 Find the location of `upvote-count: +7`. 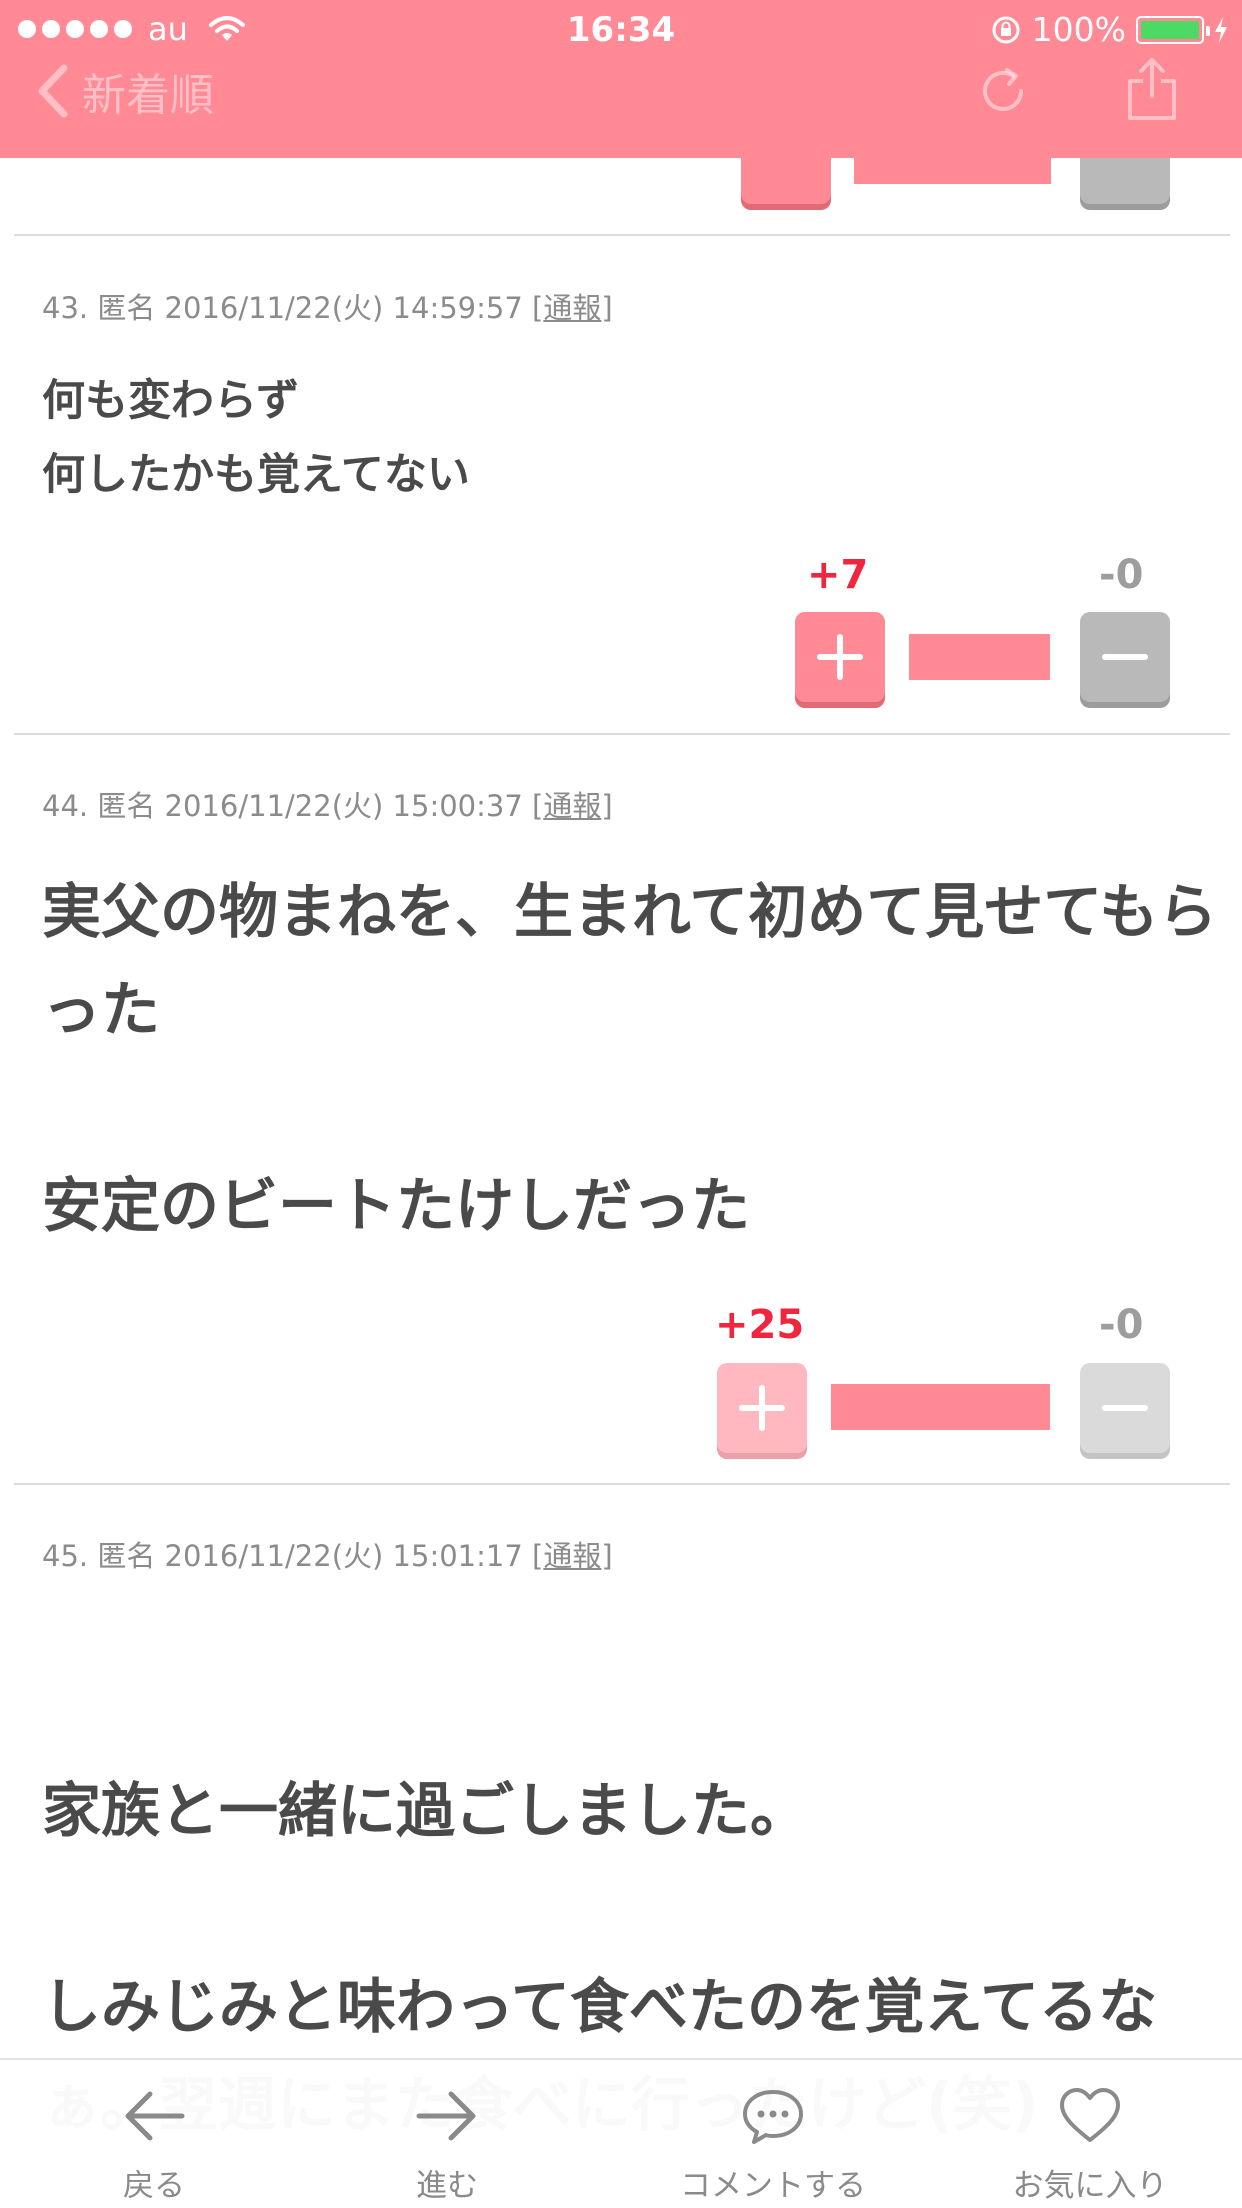

upvote-count: +7 is located at coordinates (838, 575).